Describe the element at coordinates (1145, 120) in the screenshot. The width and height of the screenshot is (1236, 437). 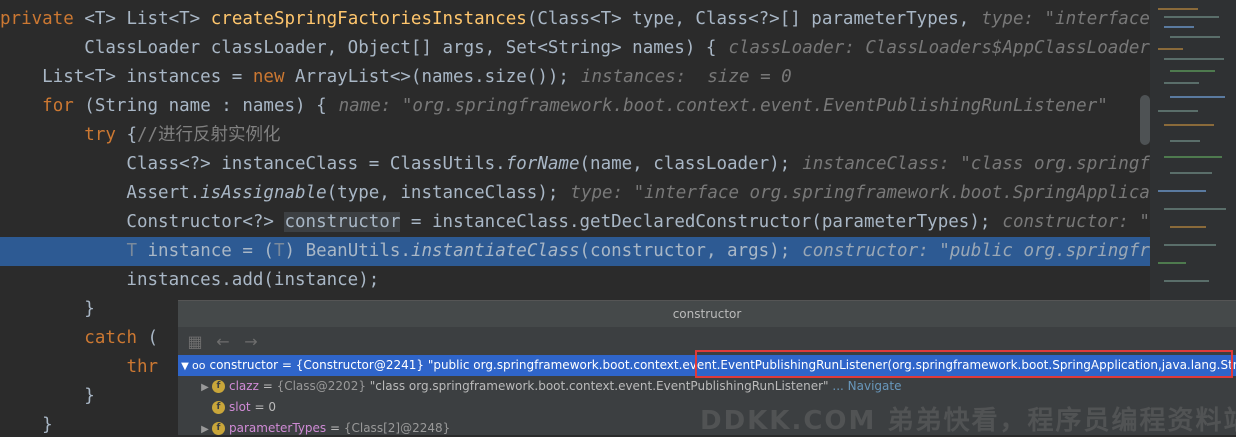
I see `editor-scrollbar` at that location.